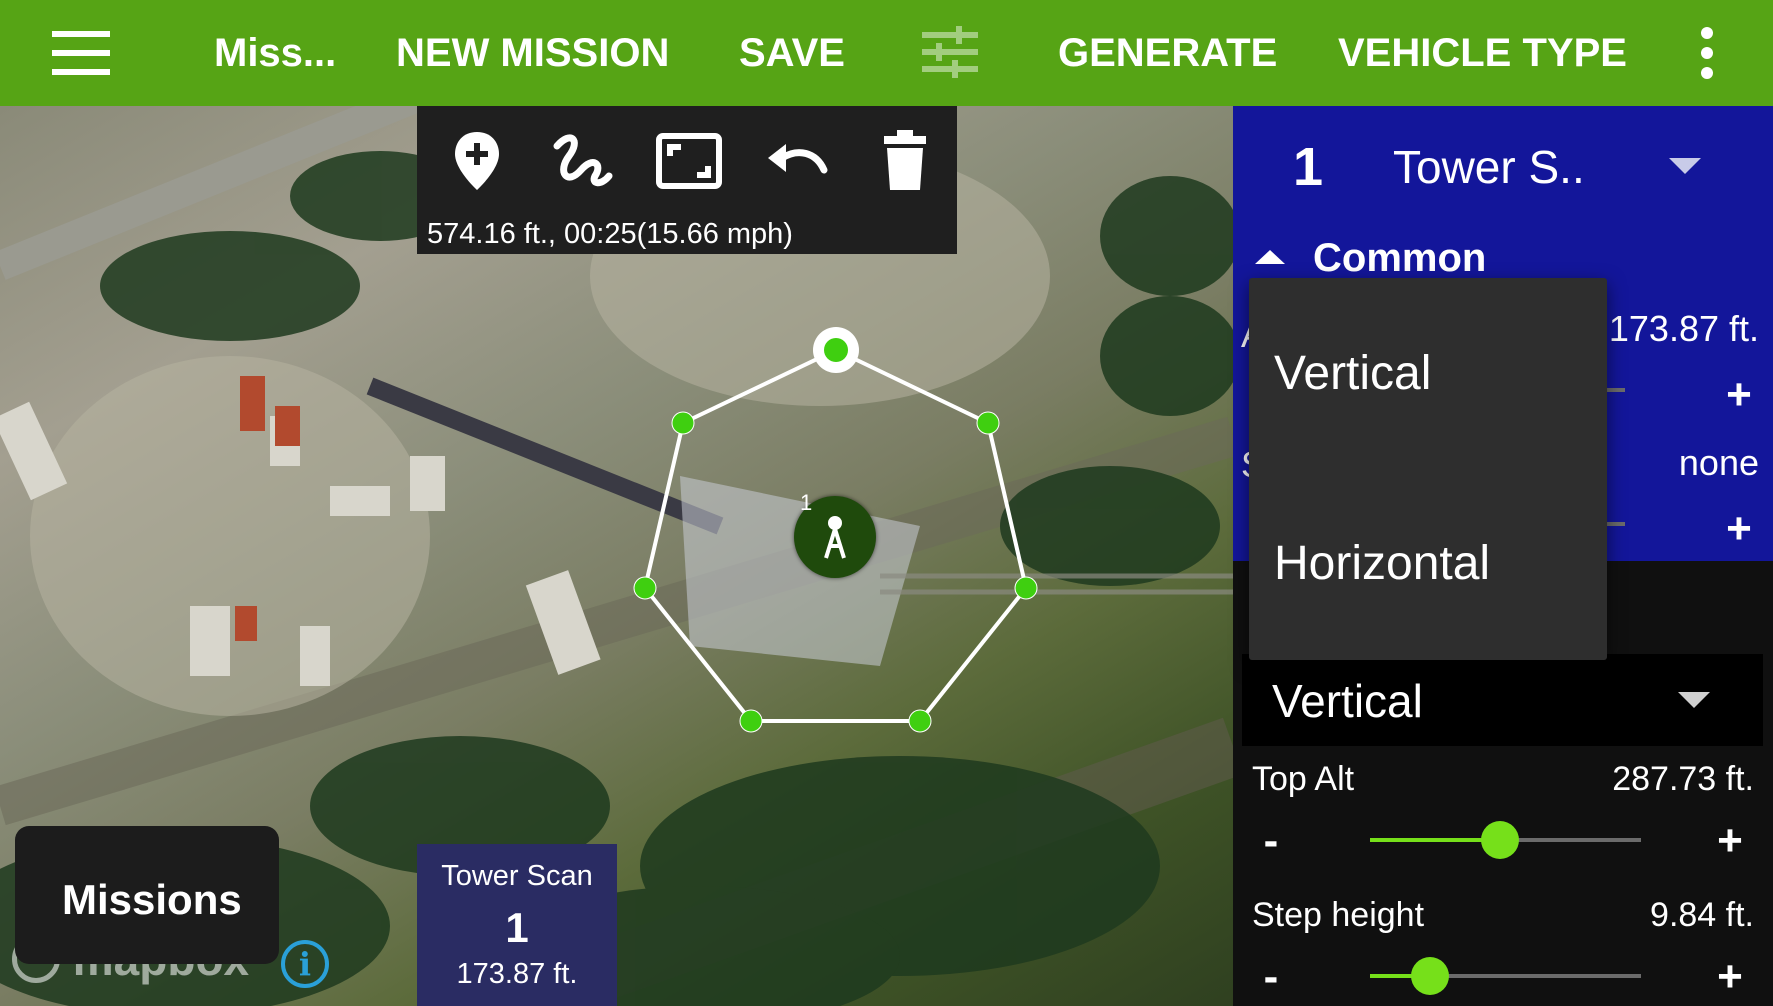 Image resolution: width=1773 pixels, height=1006 pixels. Describe the element at coordinates (582, 161) in the screenshot. I see `draw-path-icon` at that location.